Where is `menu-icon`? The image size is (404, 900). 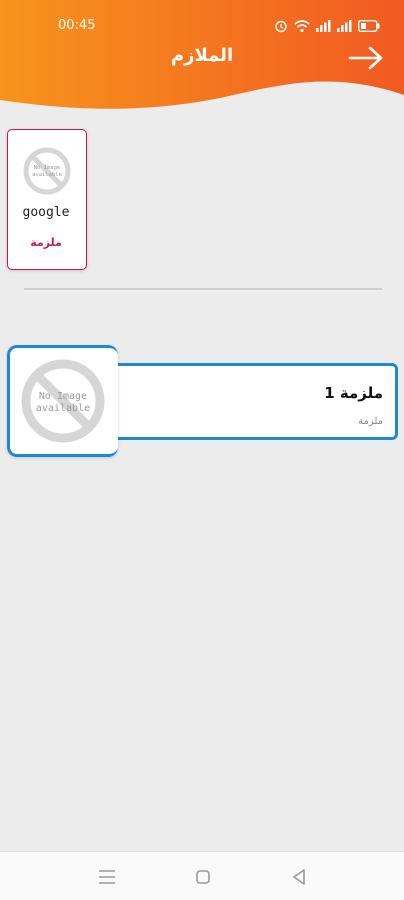 menu-icon is located at coordinates (107, 877).